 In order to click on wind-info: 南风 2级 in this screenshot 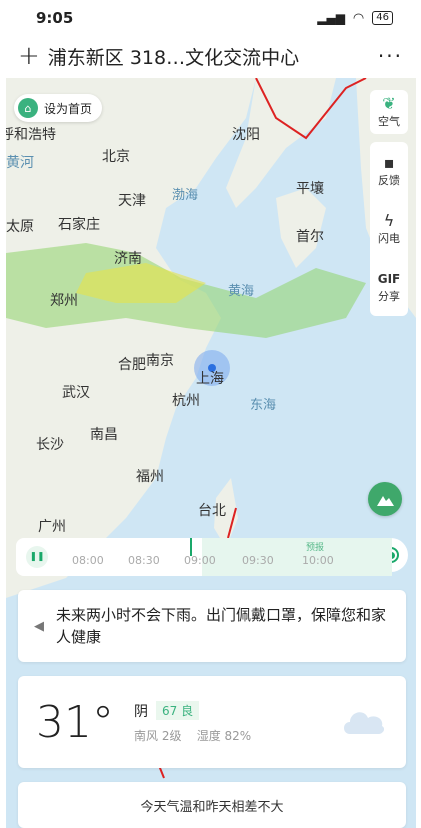, I will do `click(158, 735)`.